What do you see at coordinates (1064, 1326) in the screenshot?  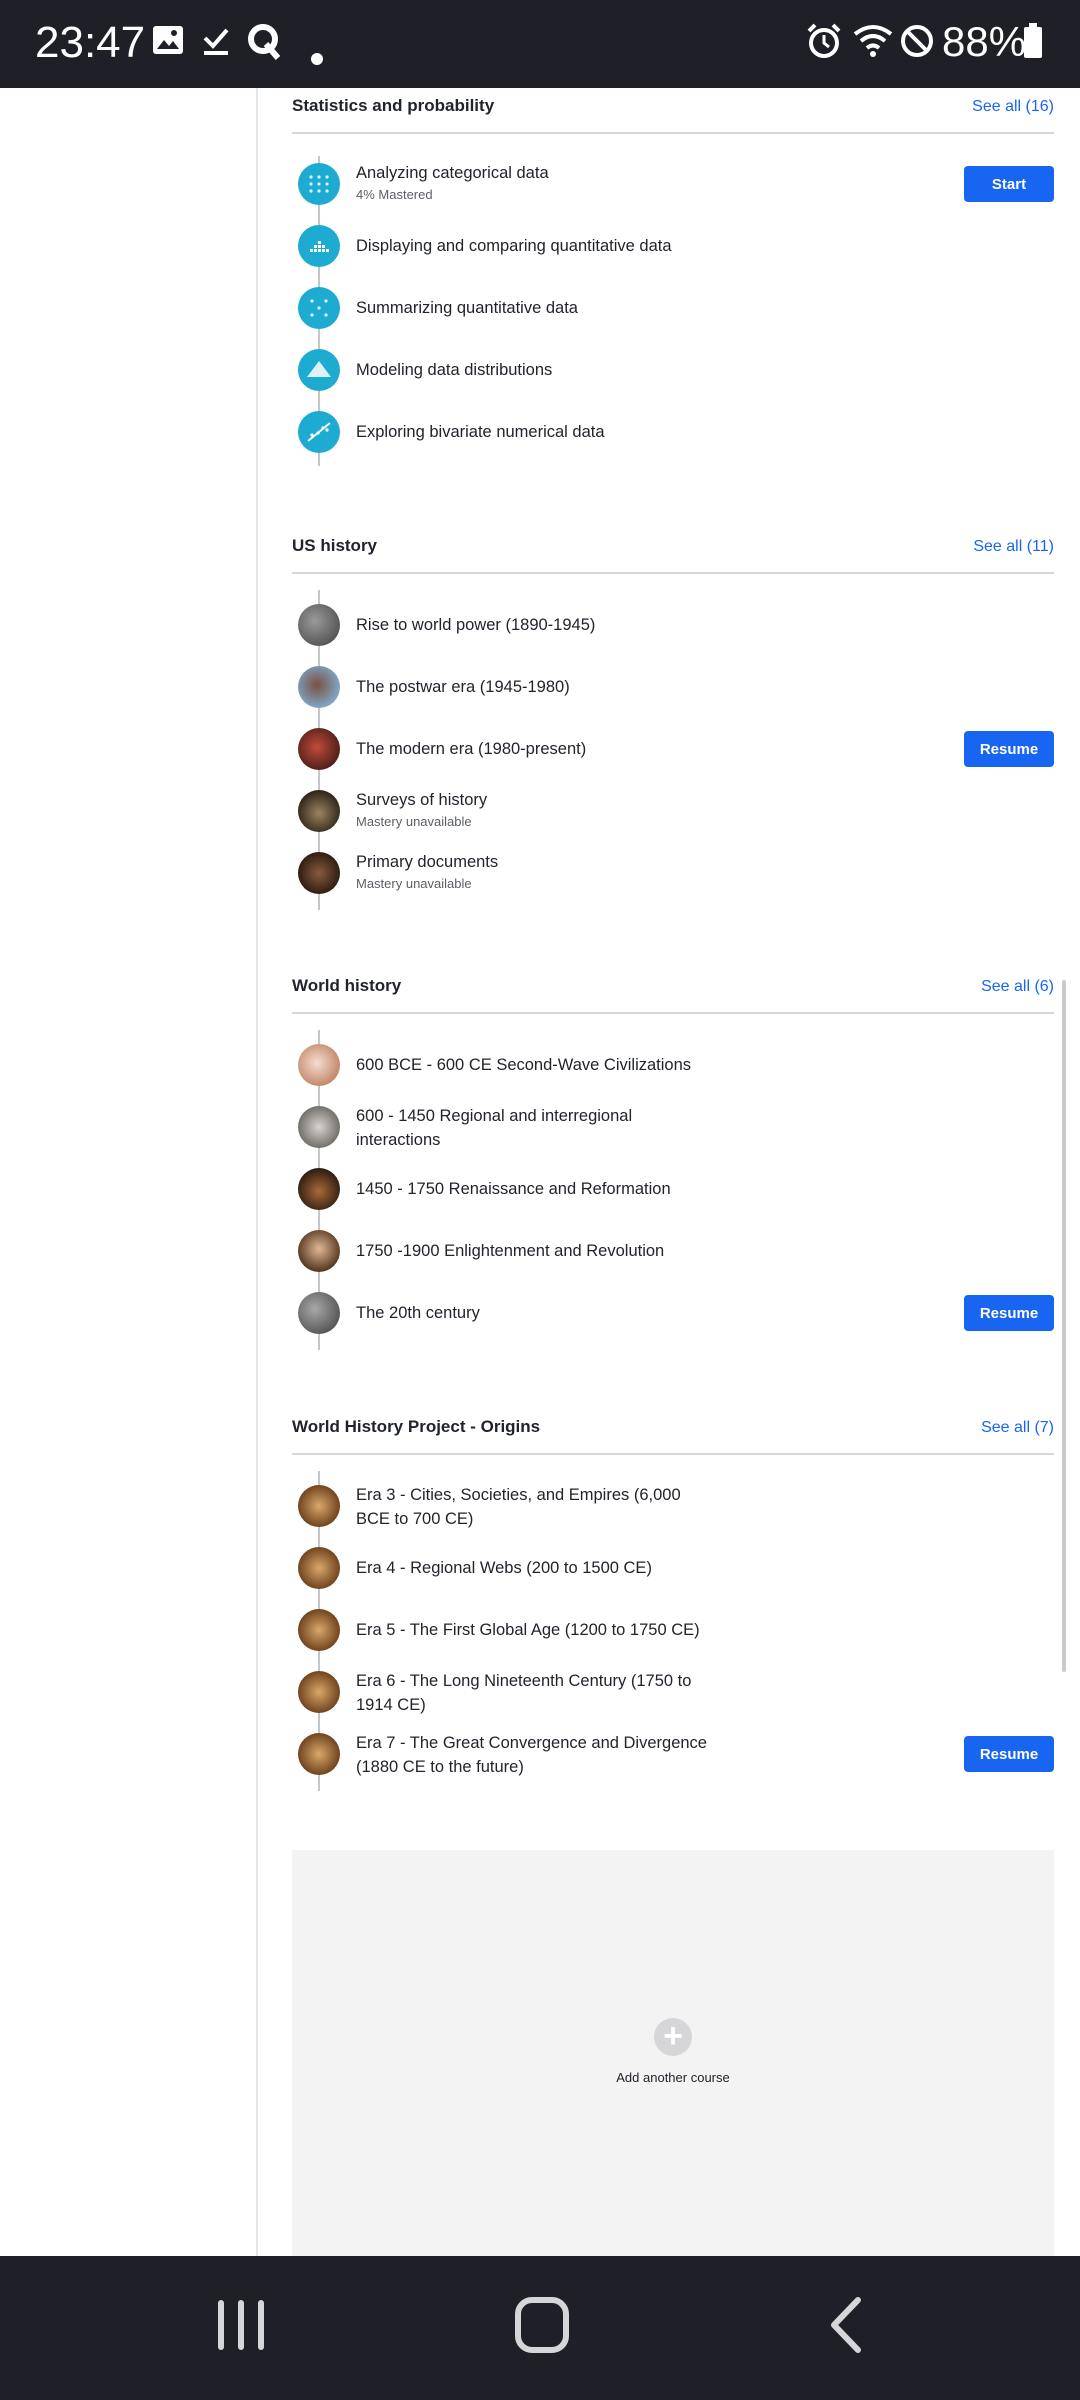 I see `scrollbar` at bounding box center [1064, 1326].